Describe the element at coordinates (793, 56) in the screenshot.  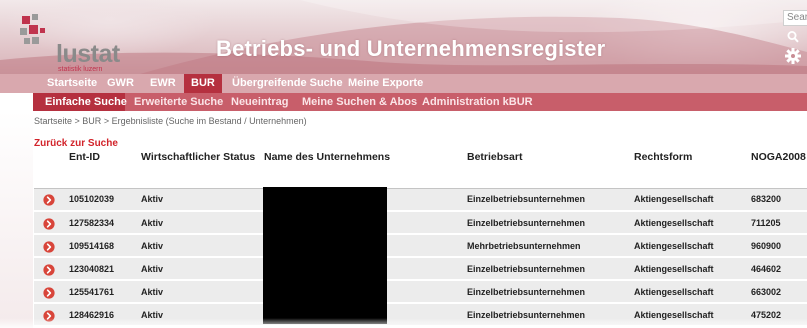
I see `gear-icon` at that location.